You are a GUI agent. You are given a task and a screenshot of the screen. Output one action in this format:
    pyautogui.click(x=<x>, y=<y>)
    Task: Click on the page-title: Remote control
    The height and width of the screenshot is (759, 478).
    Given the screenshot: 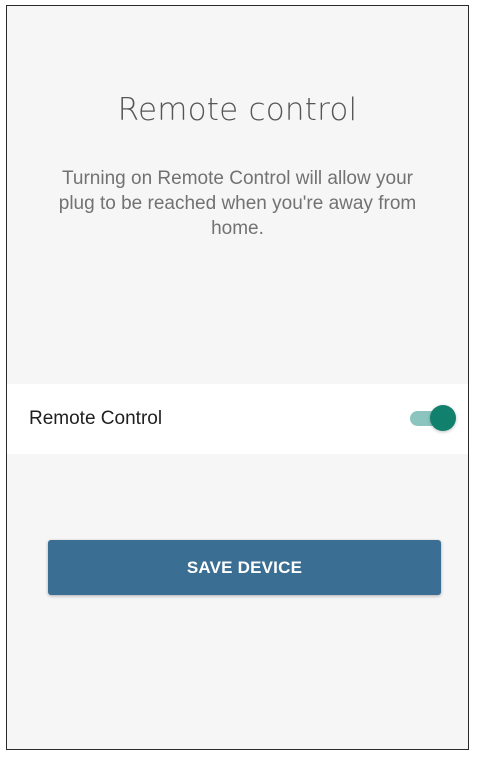 What is the action you would take?
    pyautogui.click(x=237, y=110)
    